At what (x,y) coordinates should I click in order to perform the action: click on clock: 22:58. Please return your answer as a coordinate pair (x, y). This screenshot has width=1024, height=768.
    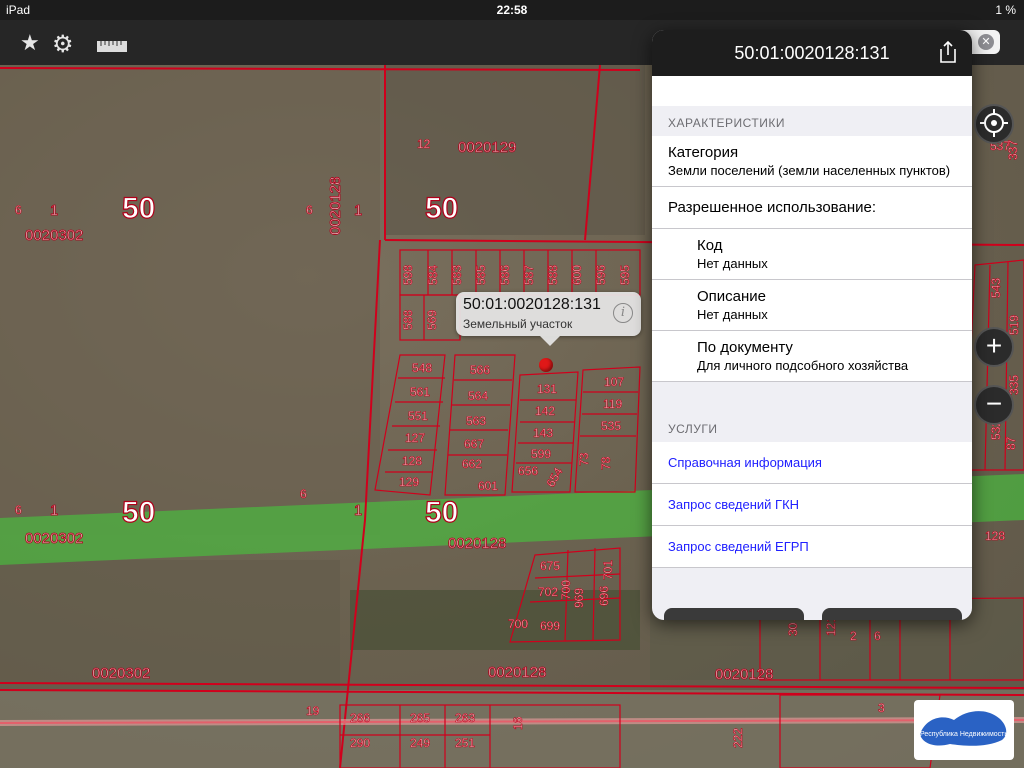
    Looking at the image, I should click on (512, 10).